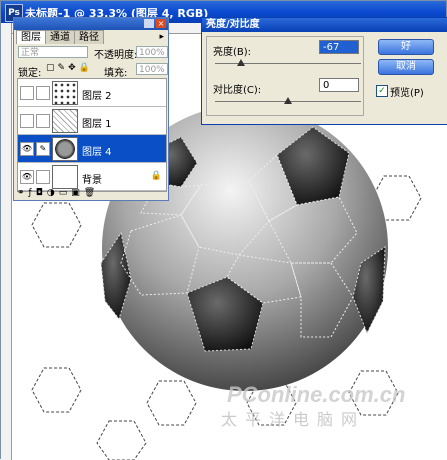  I want to click on panel-close-icon: ×, so click(161, 23).